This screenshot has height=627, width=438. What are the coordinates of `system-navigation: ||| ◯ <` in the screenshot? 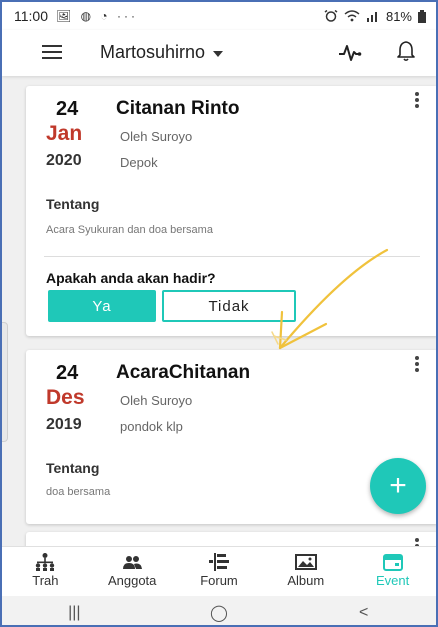 It's located at (219, 610).